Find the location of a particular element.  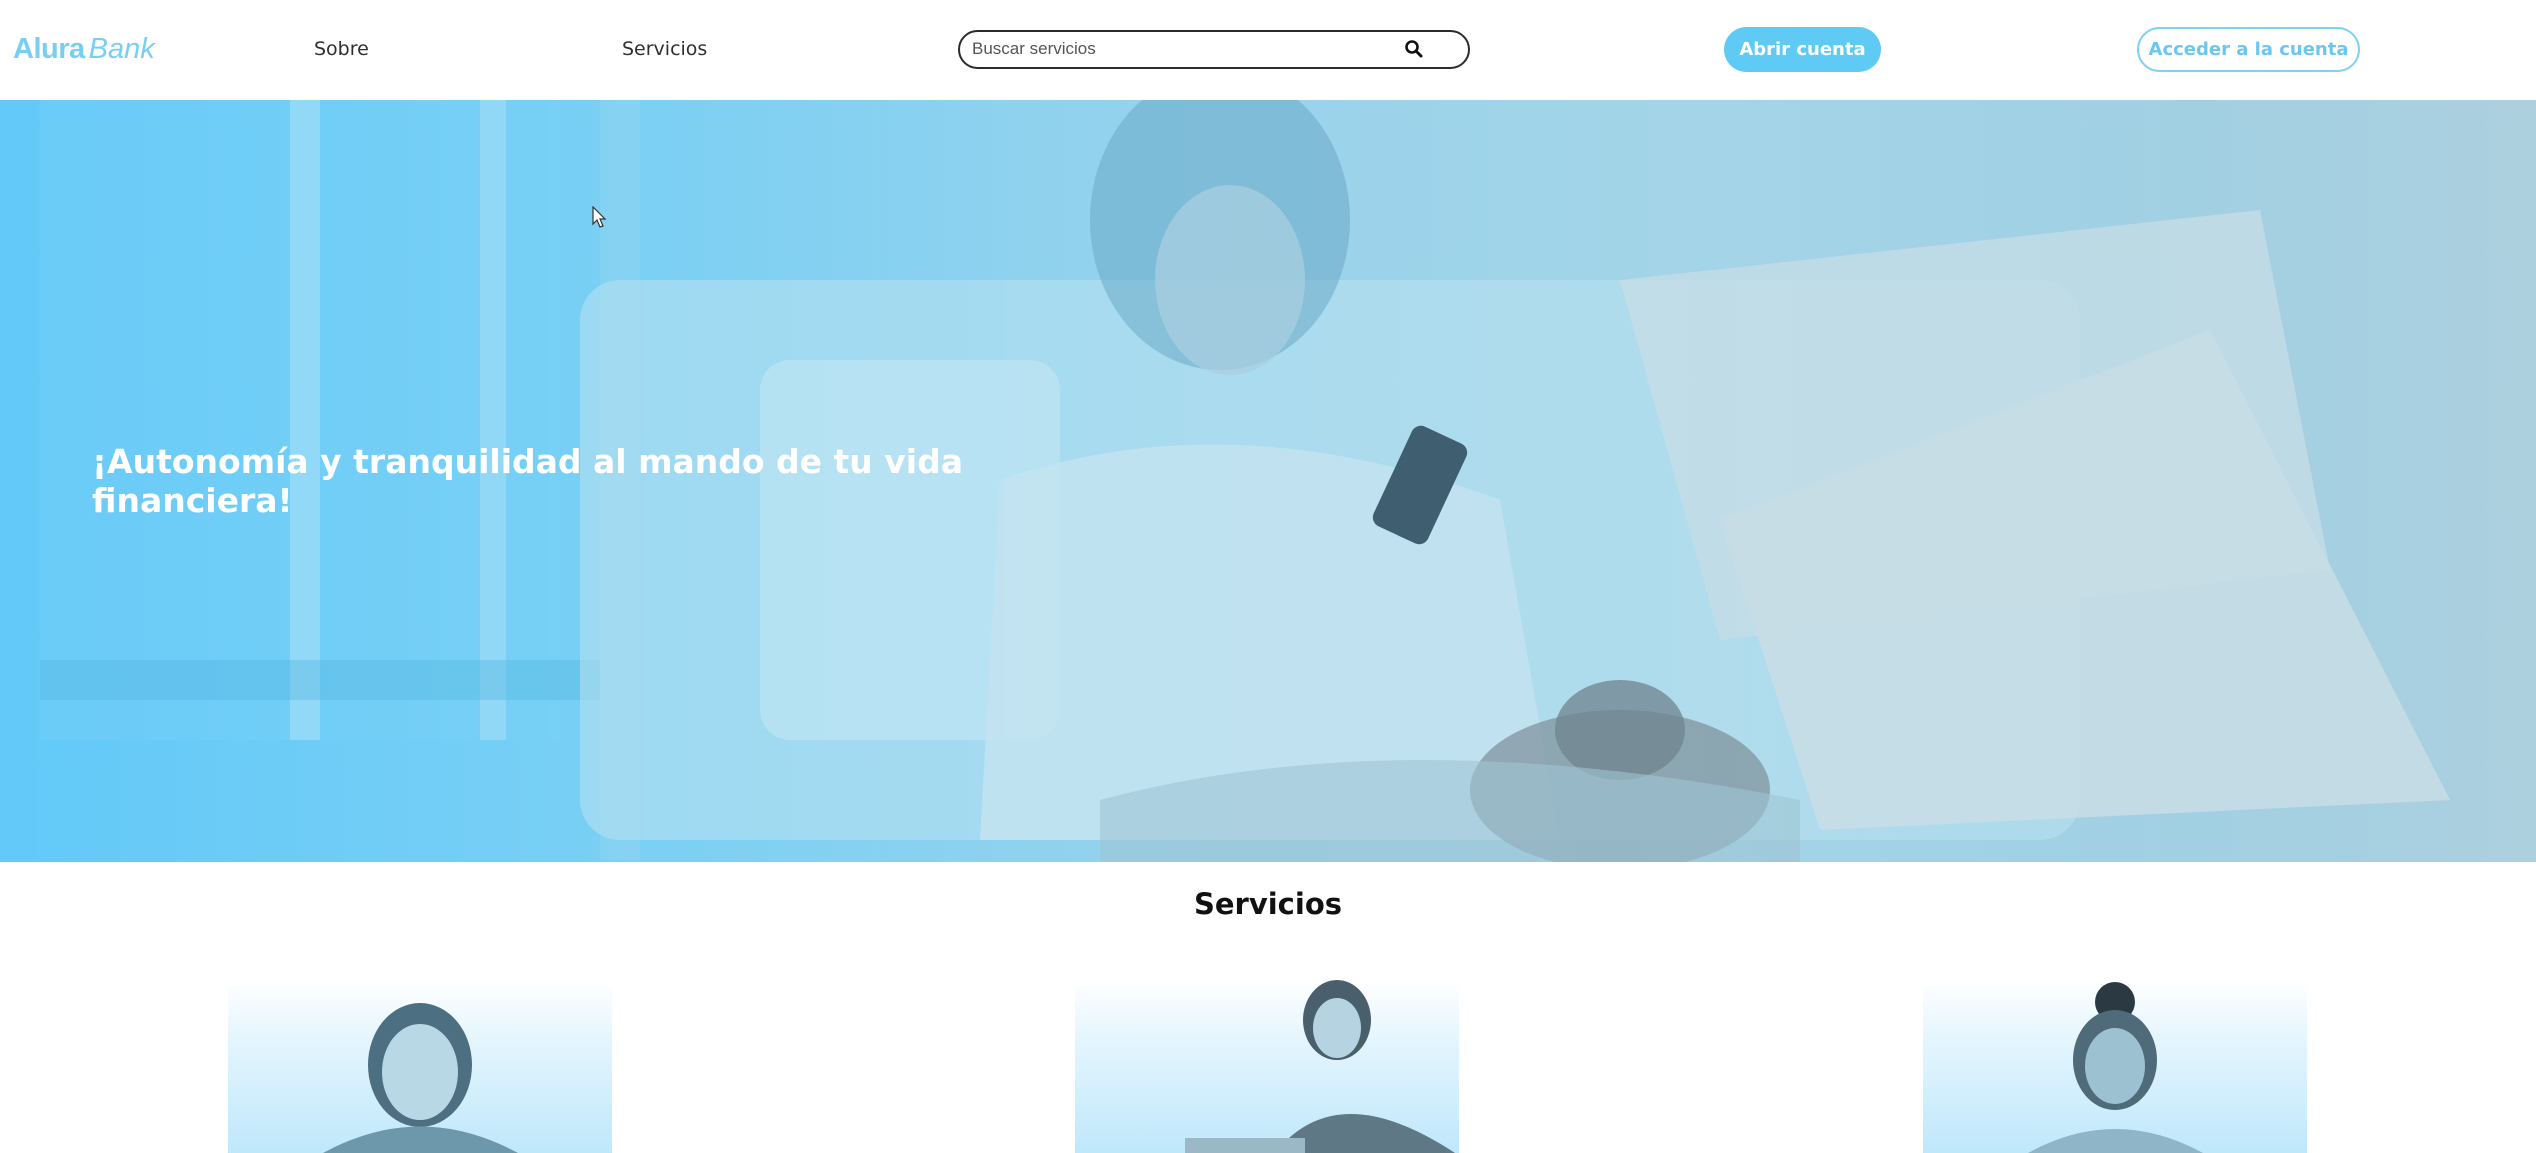

alurabank-logo: Alura Bank is located at coordinates (84, 49).